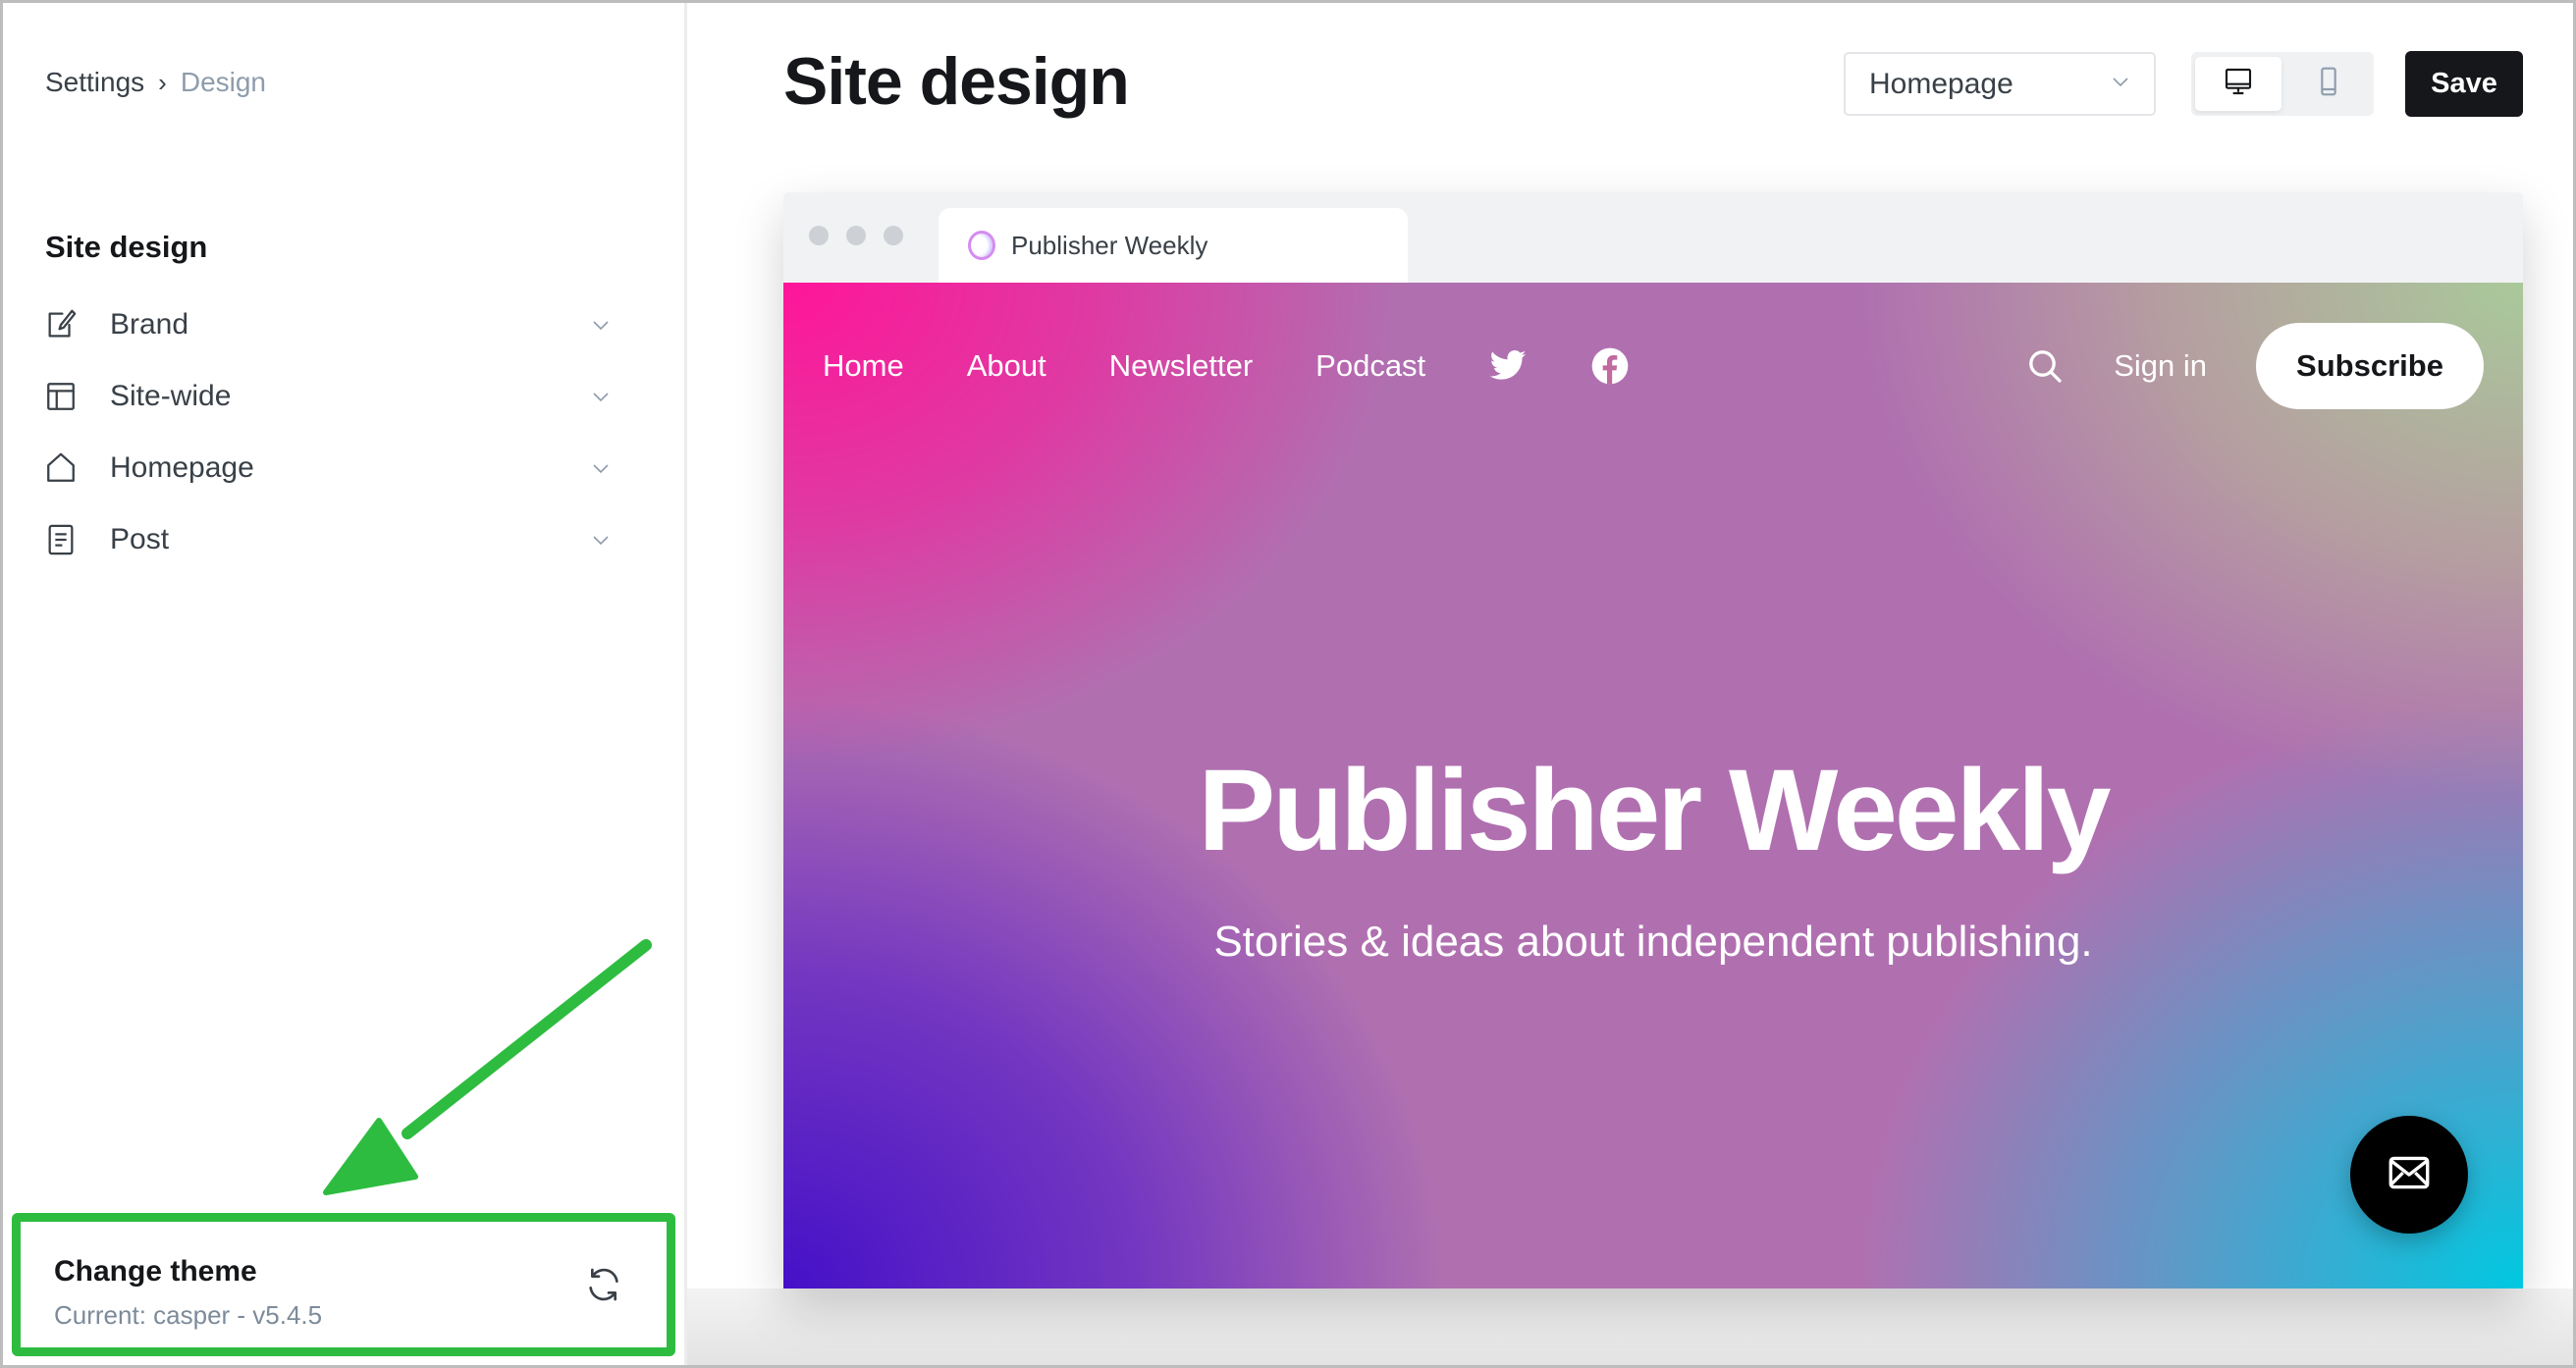 The height and width of the screenshot is (1368, 2576). I want to click on desktop-icon, so click(2238, 84).